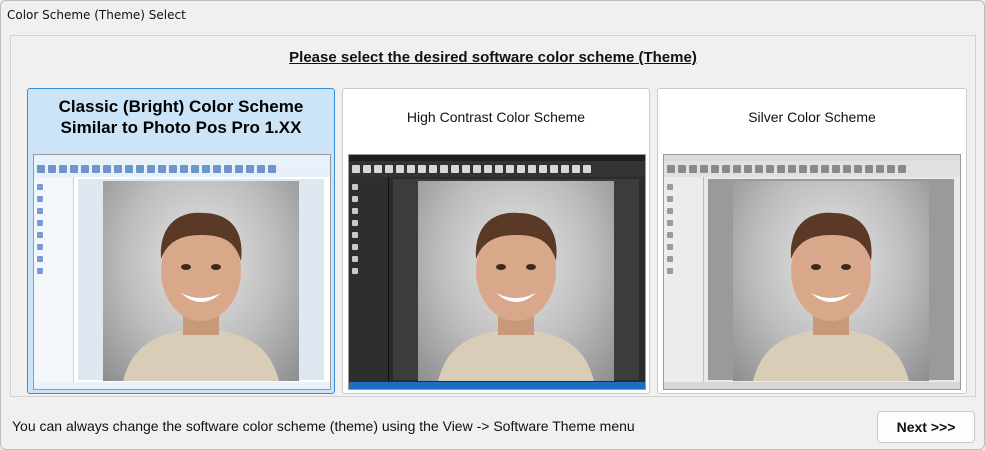 The image size is (985, 450). What do you see at coordinates (492, 15) in the screenshot?
I see `title-bar: Color Scheme (Theme) Select` at bounding box center [492, 15].